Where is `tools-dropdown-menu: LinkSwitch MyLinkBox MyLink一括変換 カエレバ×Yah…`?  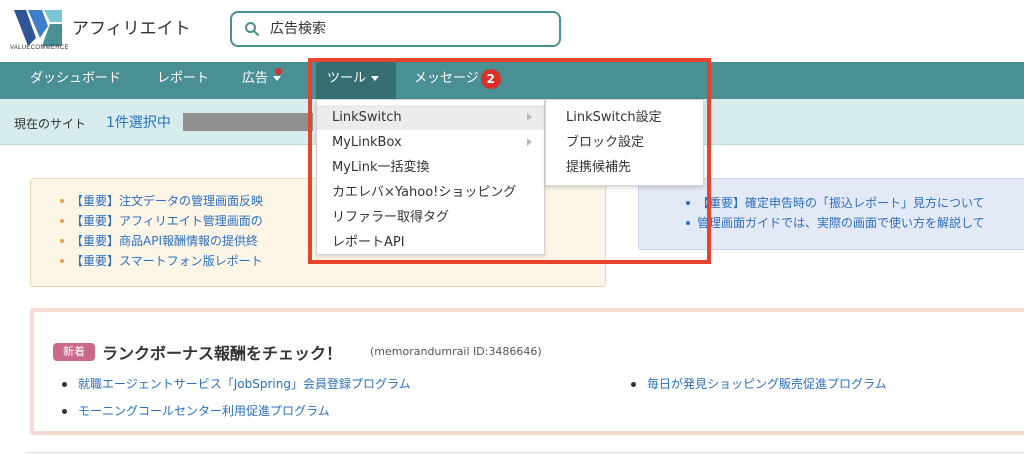 tools-dropdown-menu: LinkSwitch MyLinkBox MyLink一括変換 カエレバ×Yah… is located at coordinates (430, 177).